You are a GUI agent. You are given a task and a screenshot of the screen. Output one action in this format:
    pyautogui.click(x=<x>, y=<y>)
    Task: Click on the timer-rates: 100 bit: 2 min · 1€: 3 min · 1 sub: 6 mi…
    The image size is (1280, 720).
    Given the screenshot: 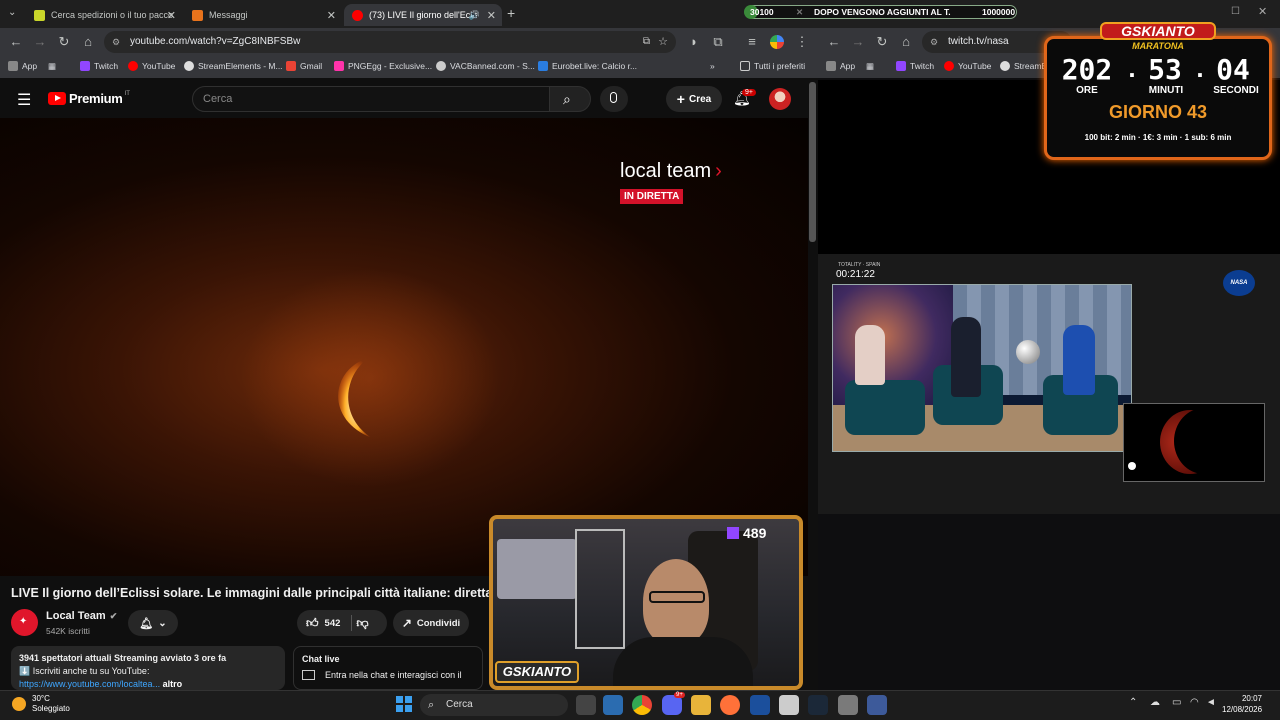 What is the action you would take?
    pyautogui.click(x=1158, y=137)
    